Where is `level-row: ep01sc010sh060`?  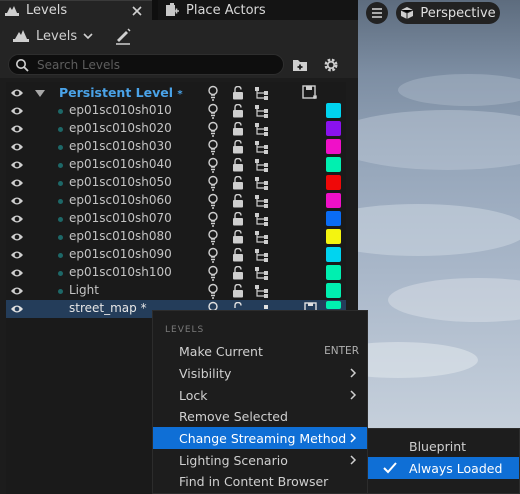
level-row: ep01sc010sh060 is located at coordinates (176, 201).